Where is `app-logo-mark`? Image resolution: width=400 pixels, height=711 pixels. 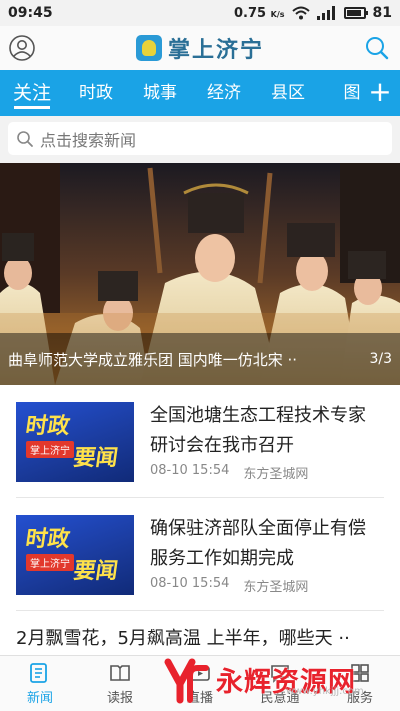
app-logo-mark is located at coordinates (148, 48).